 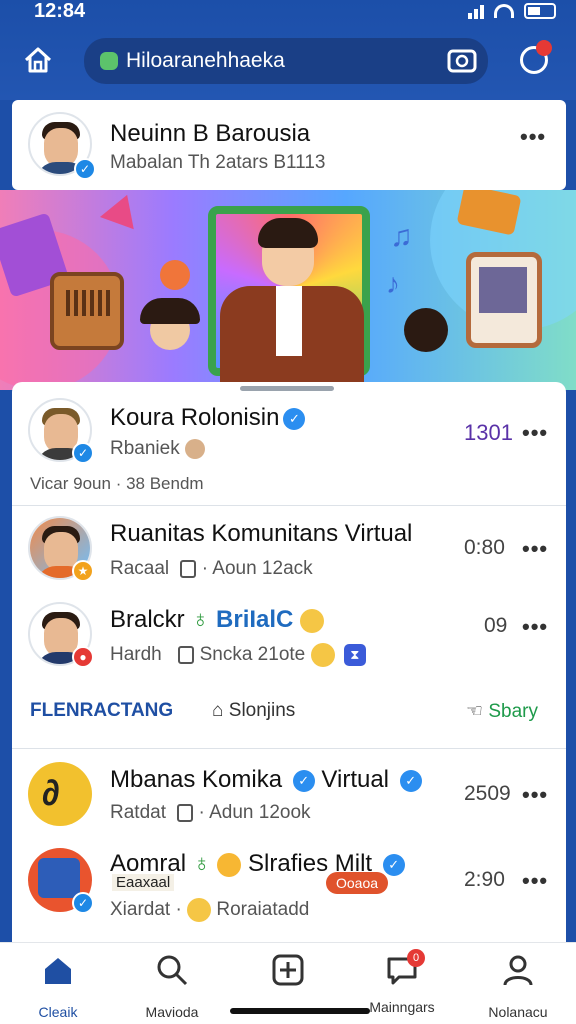 What do you see at coordinates (502, 711) in the screenshot?
I see `story-action: ☜ Sbary` at bounding box center [502, 711].